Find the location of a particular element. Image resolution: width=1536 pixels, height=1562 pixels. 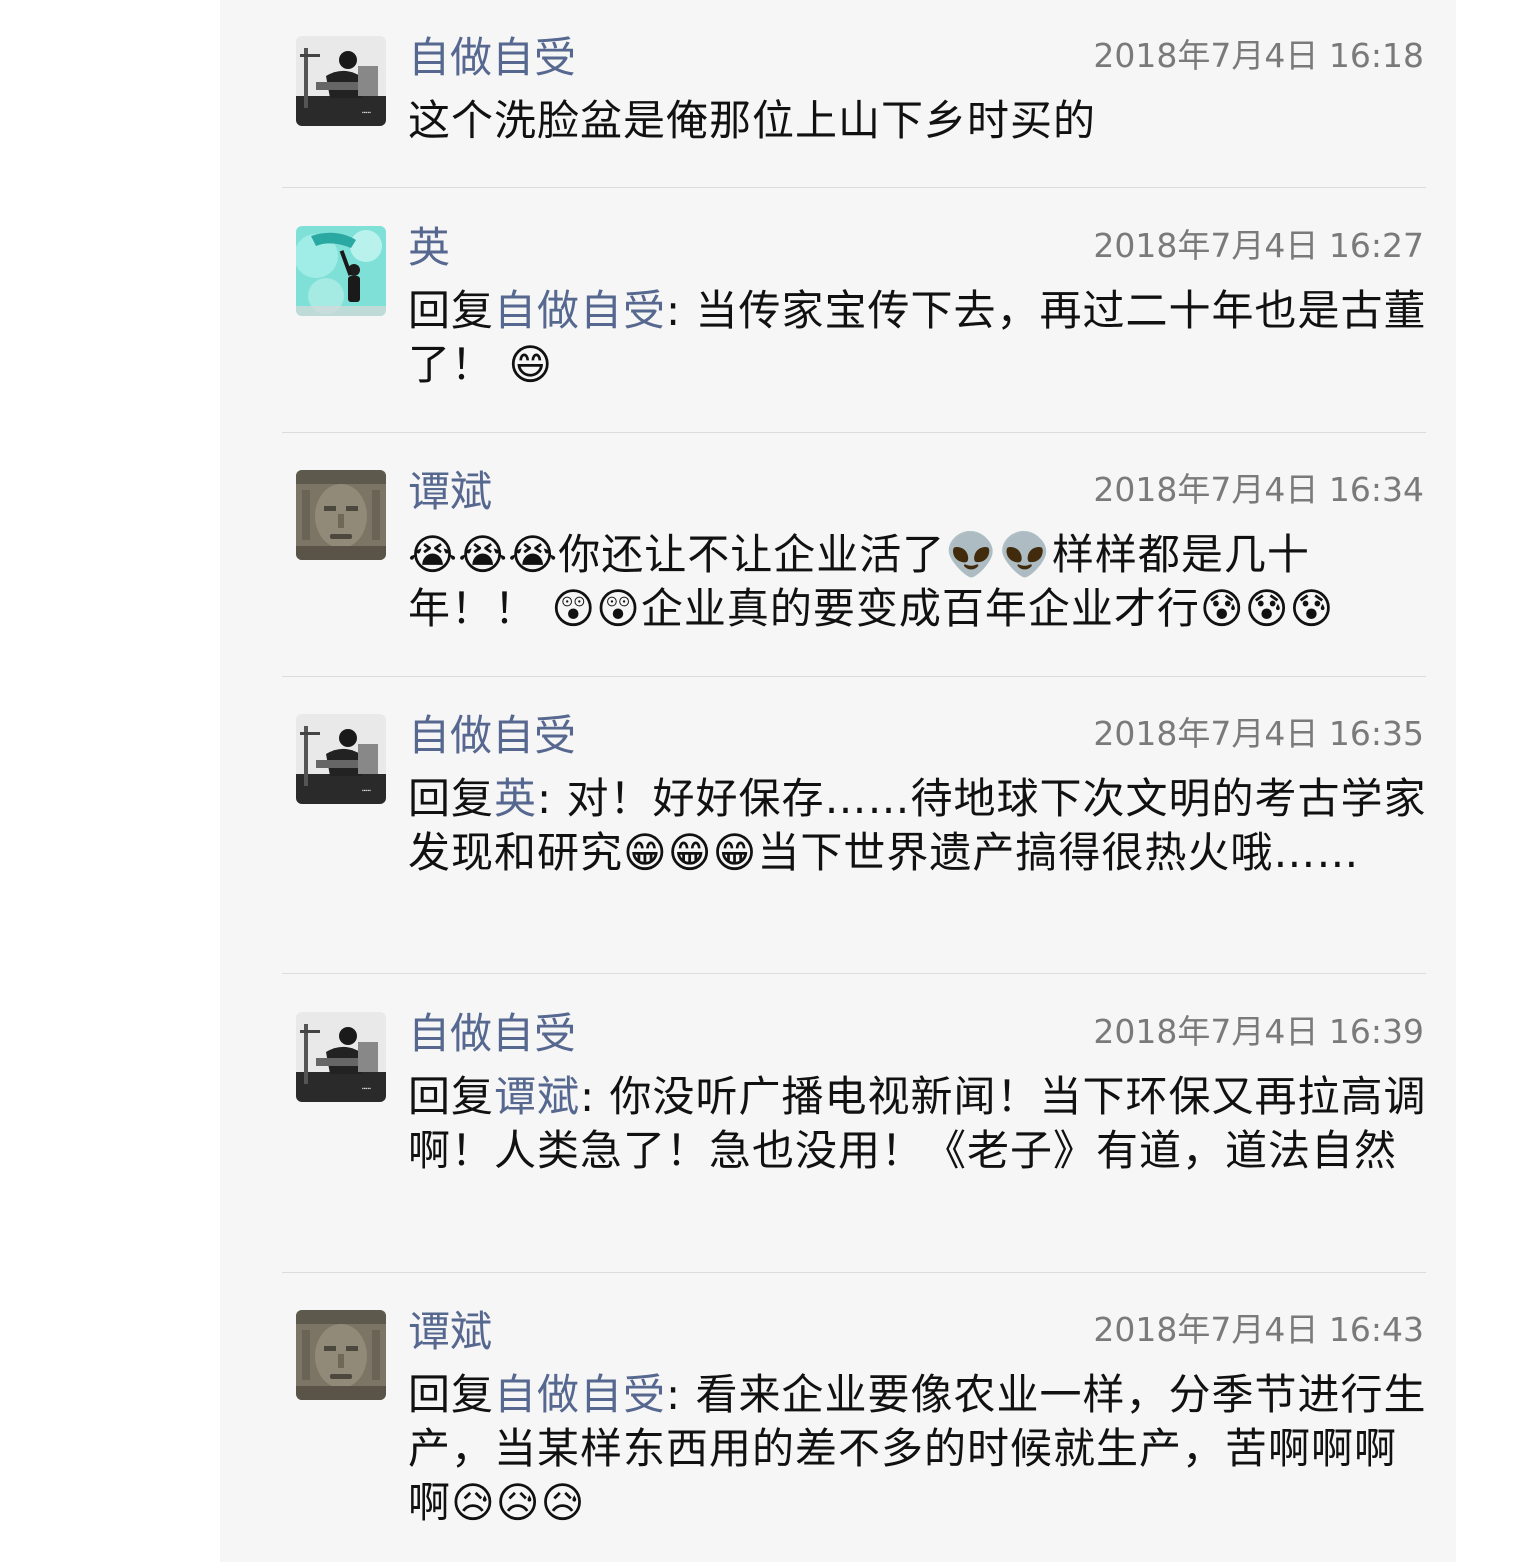

comment-time: 2018年7月4日 16:27 is located at coordinates (1258, 245).